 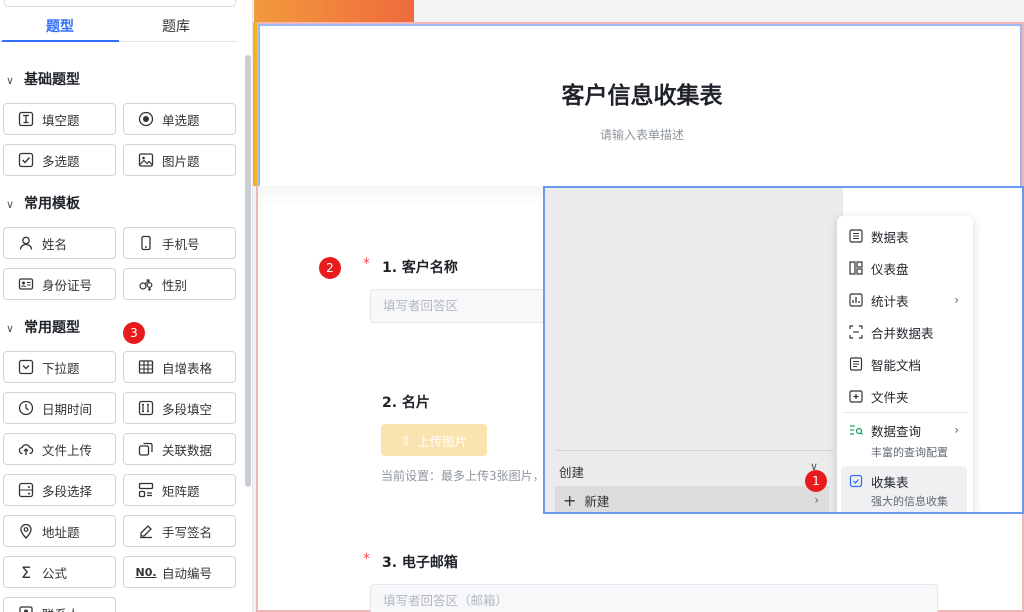 I want to click on section-templates: ∨ 常用模板, so click(x=43, y=203).